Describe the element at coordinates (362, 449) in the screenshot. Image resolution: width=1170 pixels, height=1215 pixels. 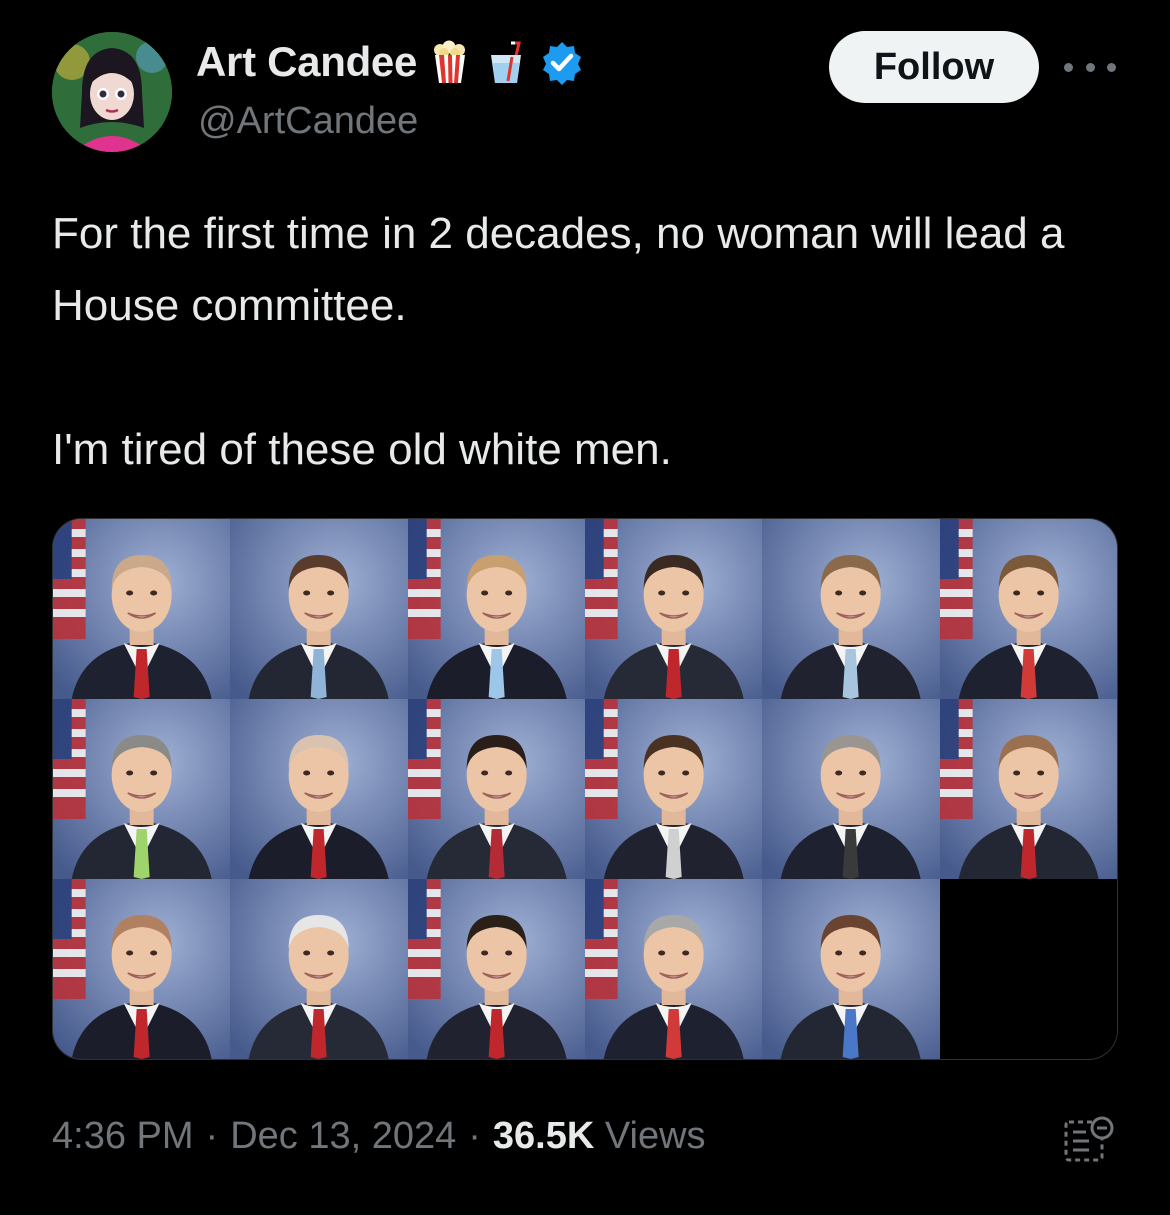
I see `tweet-paragraph-2: I'm tired of these old white men.` at that location.